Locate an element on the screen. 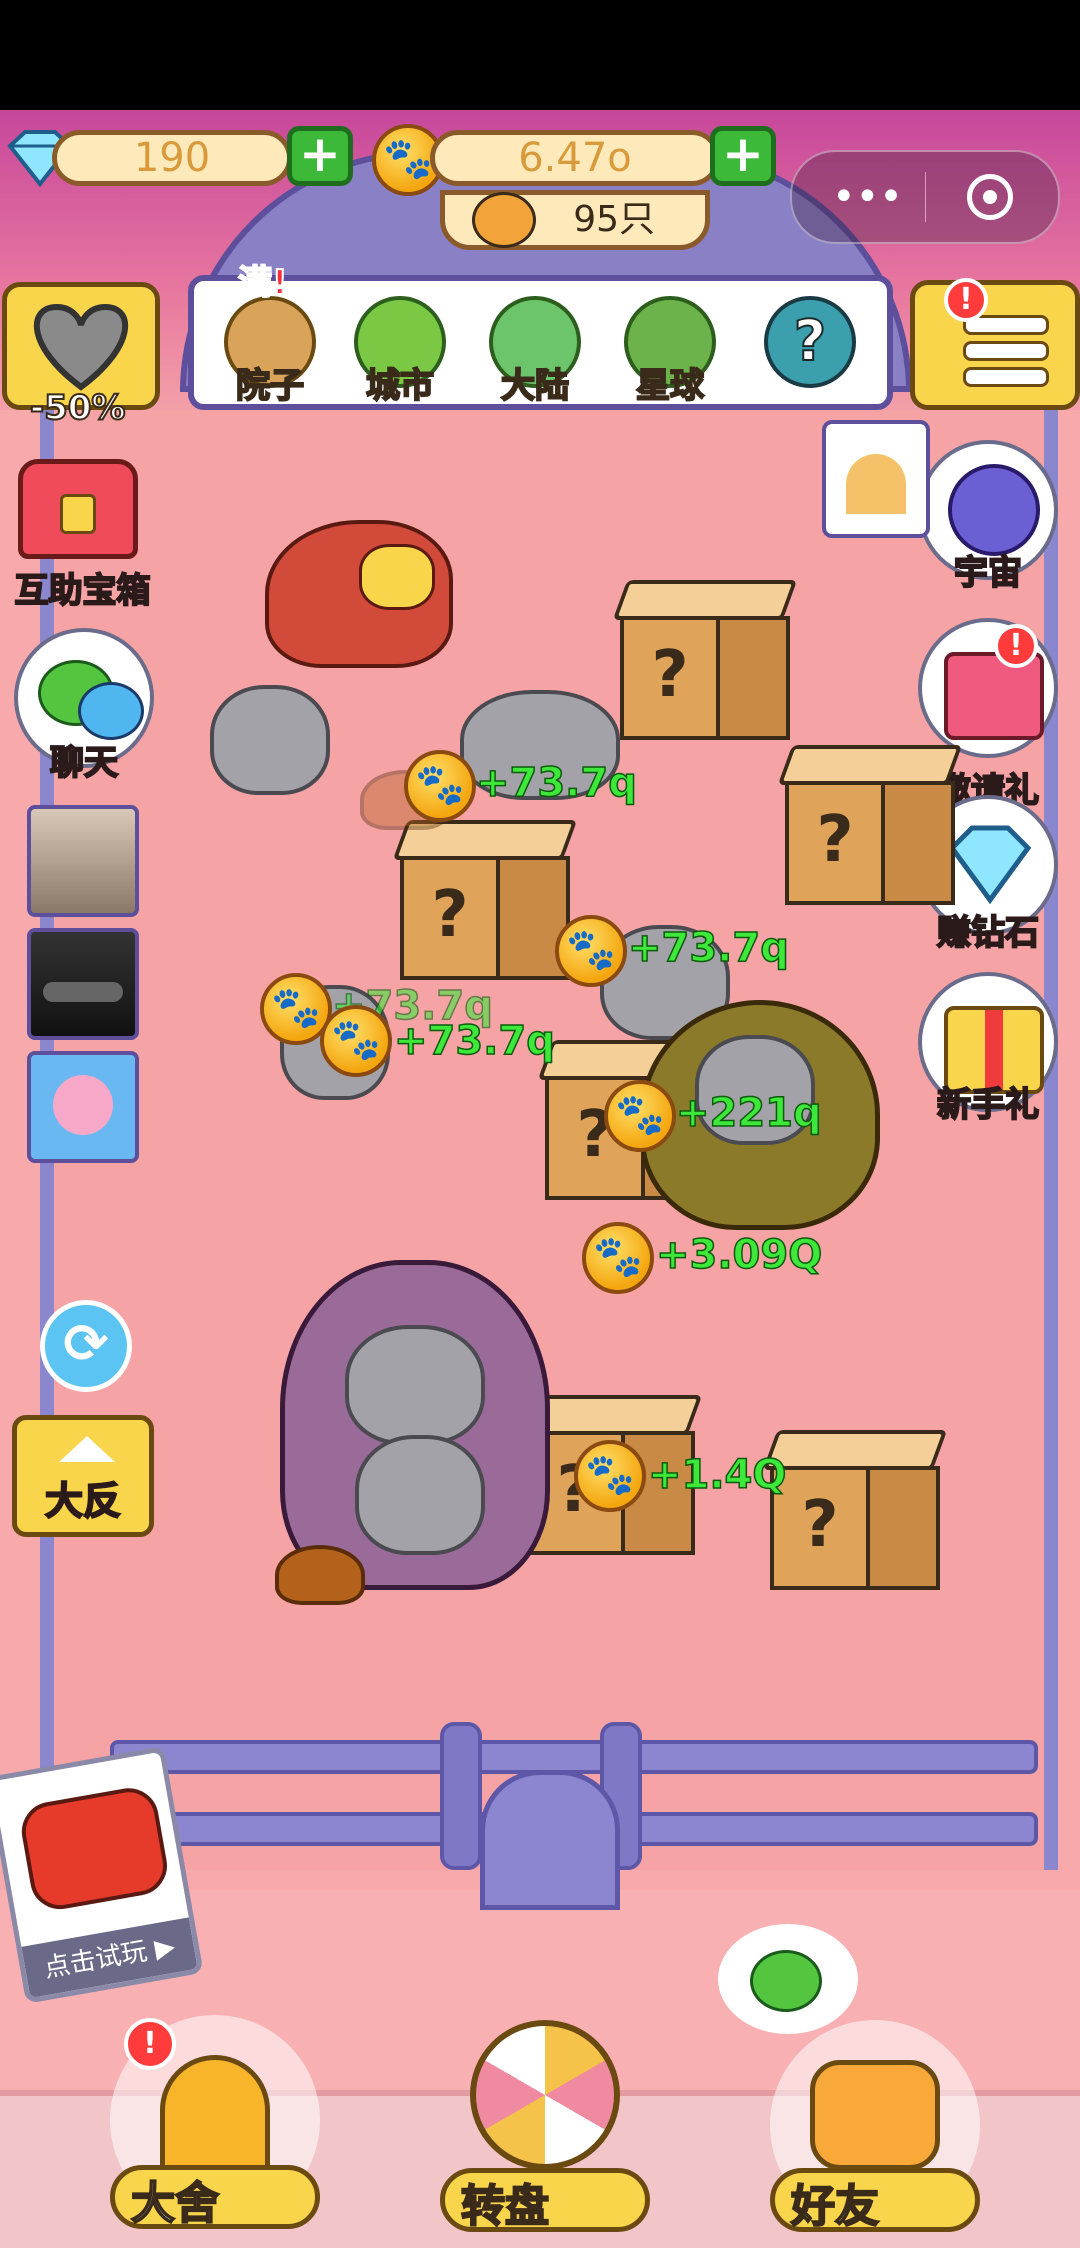 This screenshot has height=2248, width=1080. race-car-icon is located at coordinates (94, 1848).